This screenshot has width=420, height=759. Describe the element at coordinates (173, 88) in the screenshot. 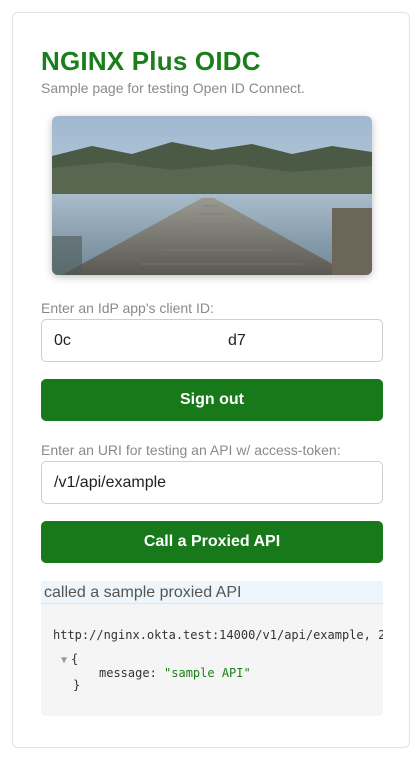

I see `page-subtitle: Sample page for testing Open ID Connect.` at that location.